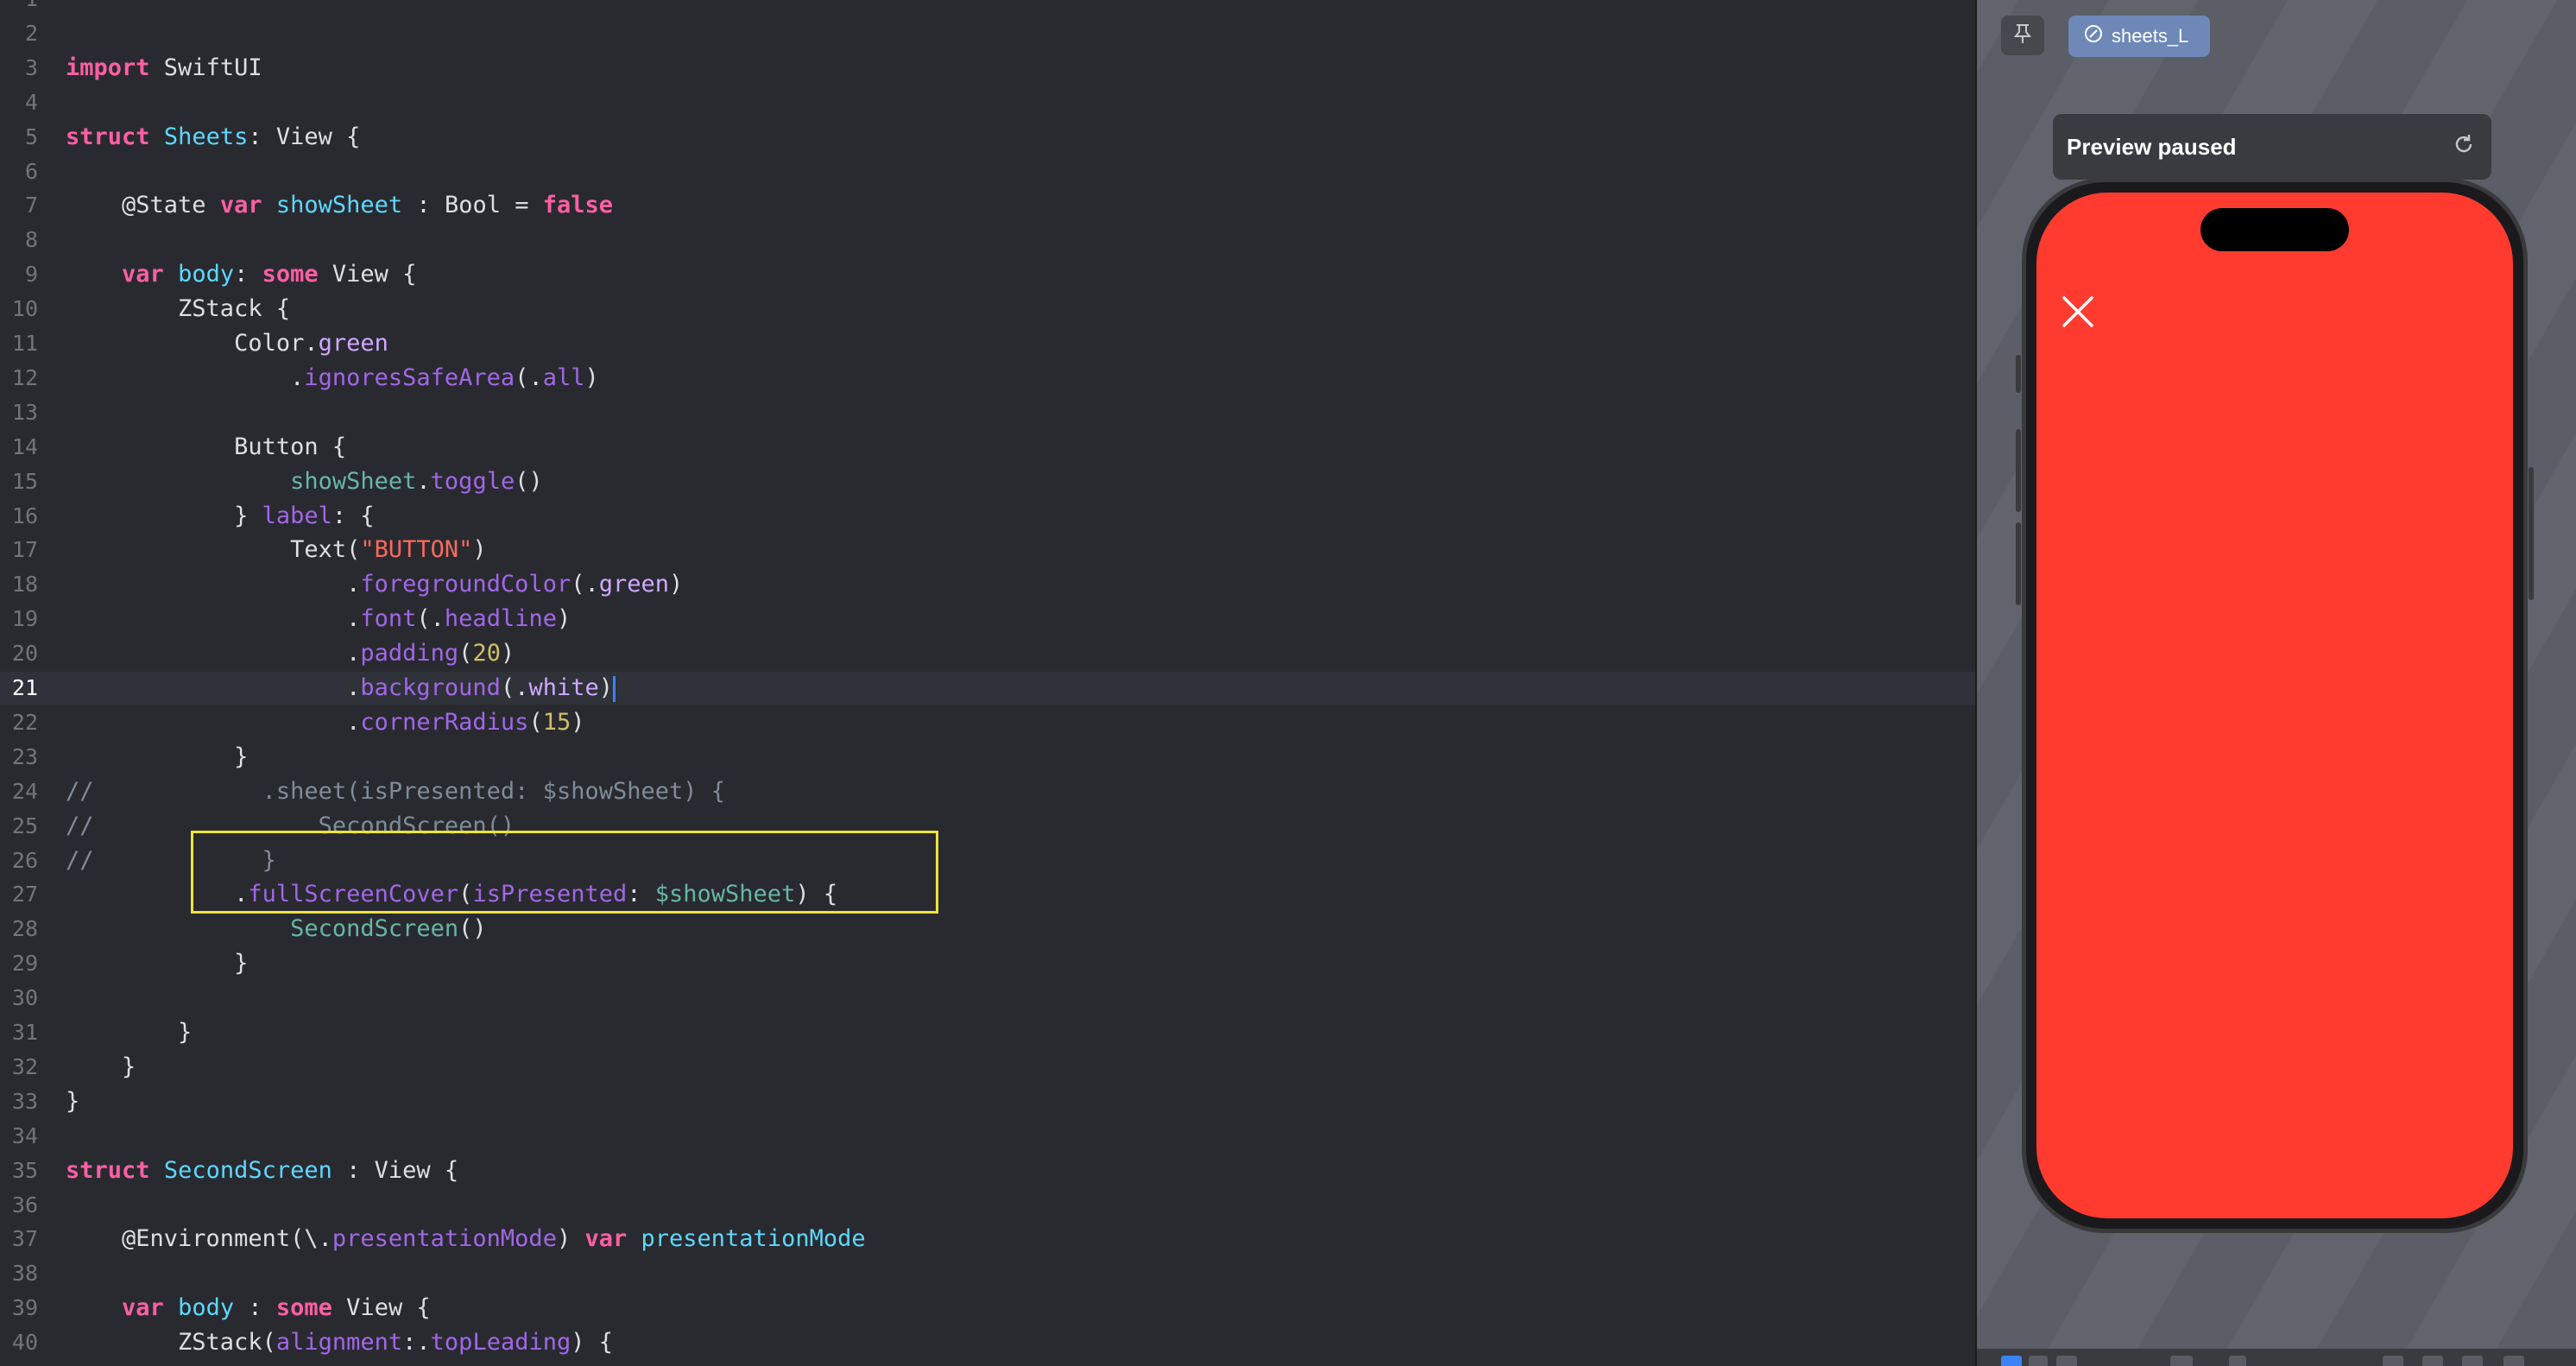 The height and width of the screenshot is (1366, 2576). Describe the element at coordinates (2139, 36) in the screenshot. I see `preview-tab: sheets_L` at that location.